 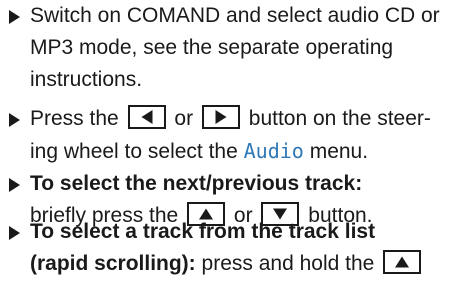 What do you see at coordinates (134, 151) in the screenshot?
I see `step-2-select-text: ing wheel to select the` at bounding box center [134, 151].